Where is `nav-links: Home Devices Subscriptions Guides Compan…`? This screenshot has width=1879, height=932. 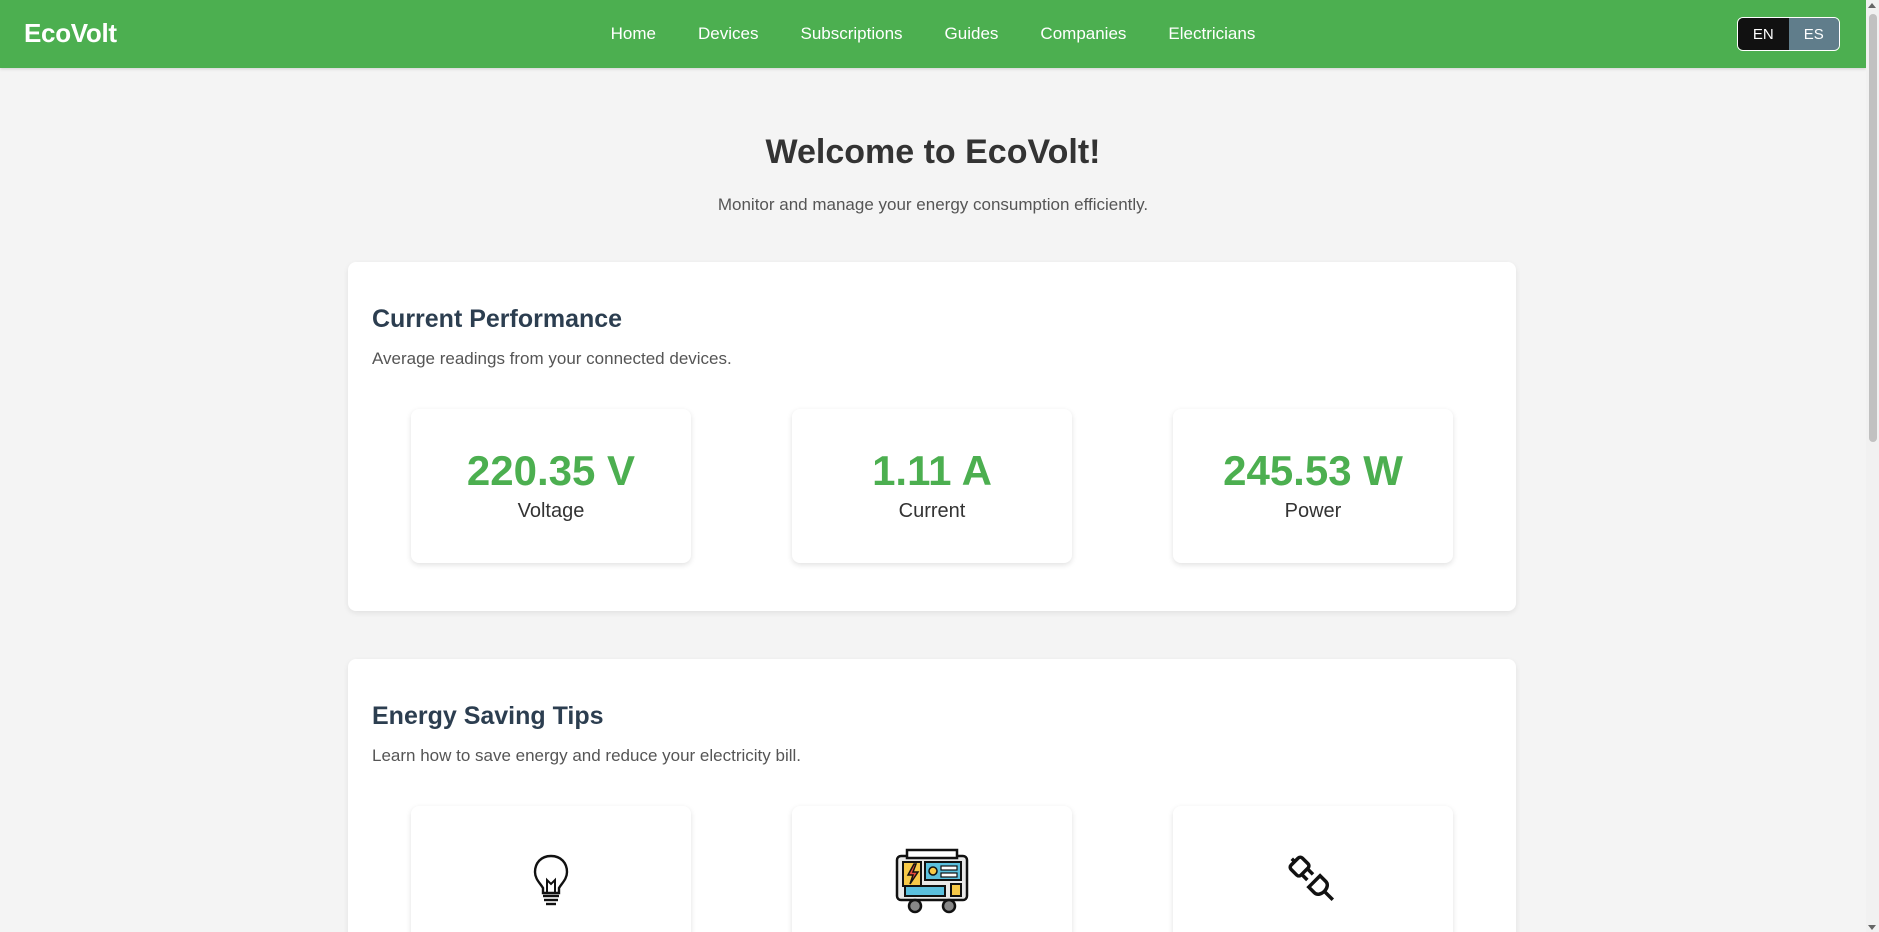 nav-links: Home Devices Subscriptions Guides Compan… is located at coordinates (933, 34).